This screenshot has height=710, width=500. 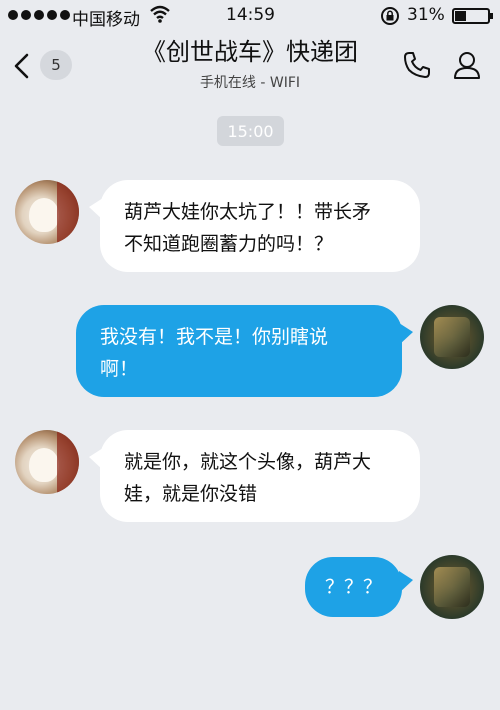 I want to click on message-text-line: 我没有！我不是！你别瞎说, so click(x=214, y=337).